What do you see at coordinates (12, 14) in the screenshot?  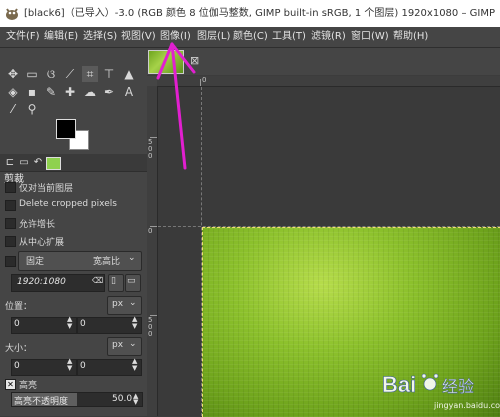 I see `gimp-app-icon` at bounding box center [12, 14].